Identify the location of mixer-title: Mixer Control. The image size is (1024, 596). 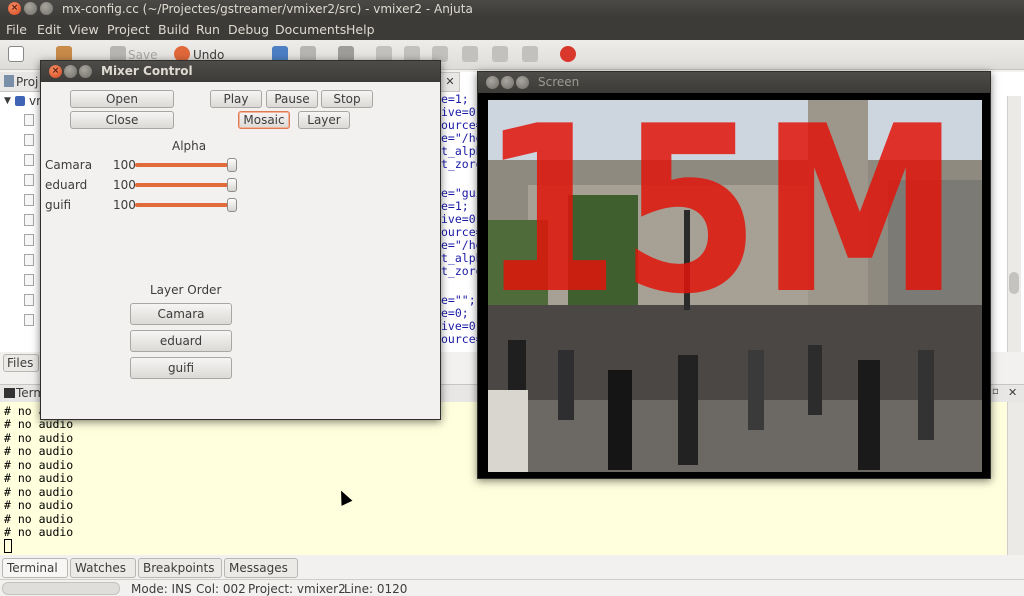
(147, 71).